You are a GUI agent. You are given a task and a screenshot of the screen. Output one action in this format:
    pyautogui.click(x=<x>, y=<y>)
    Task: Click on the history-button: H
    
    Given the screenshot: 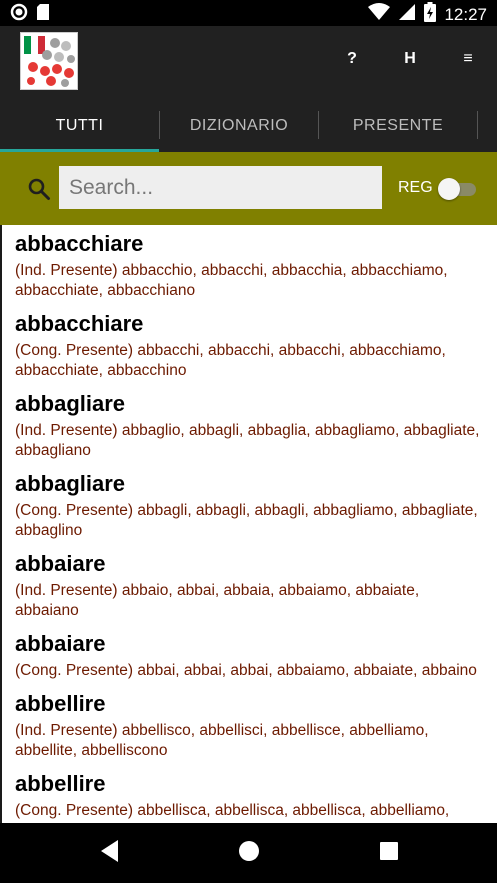 What is the action you would take?
    pyautogui.click(x=410, y=59)
    